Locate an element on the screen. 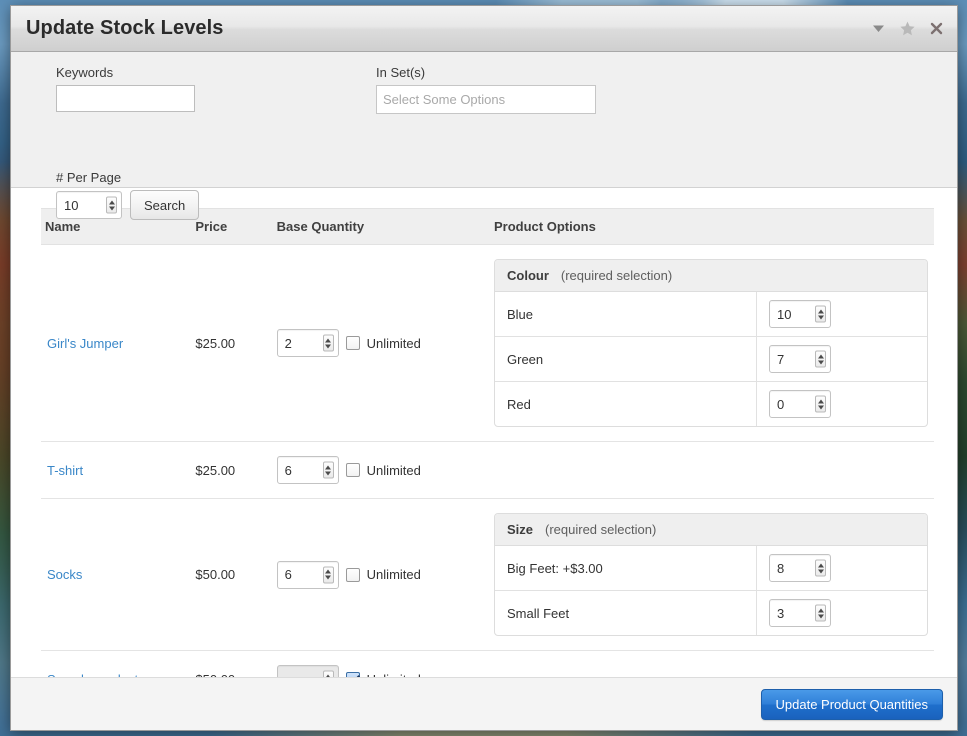 This screenshot has height=736, width=967. product-link: Socks is located at coordinates (64, 574).